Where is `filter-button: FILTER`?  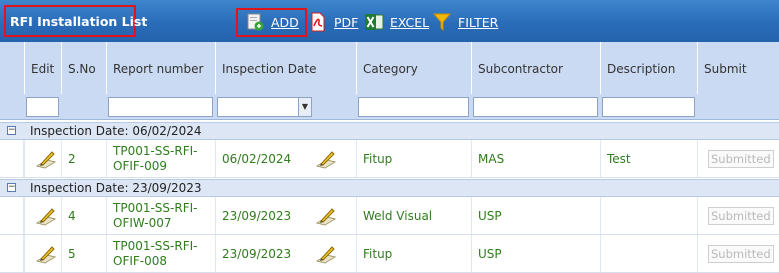
filter-button: FILTER is located at coordinates (465, 22).